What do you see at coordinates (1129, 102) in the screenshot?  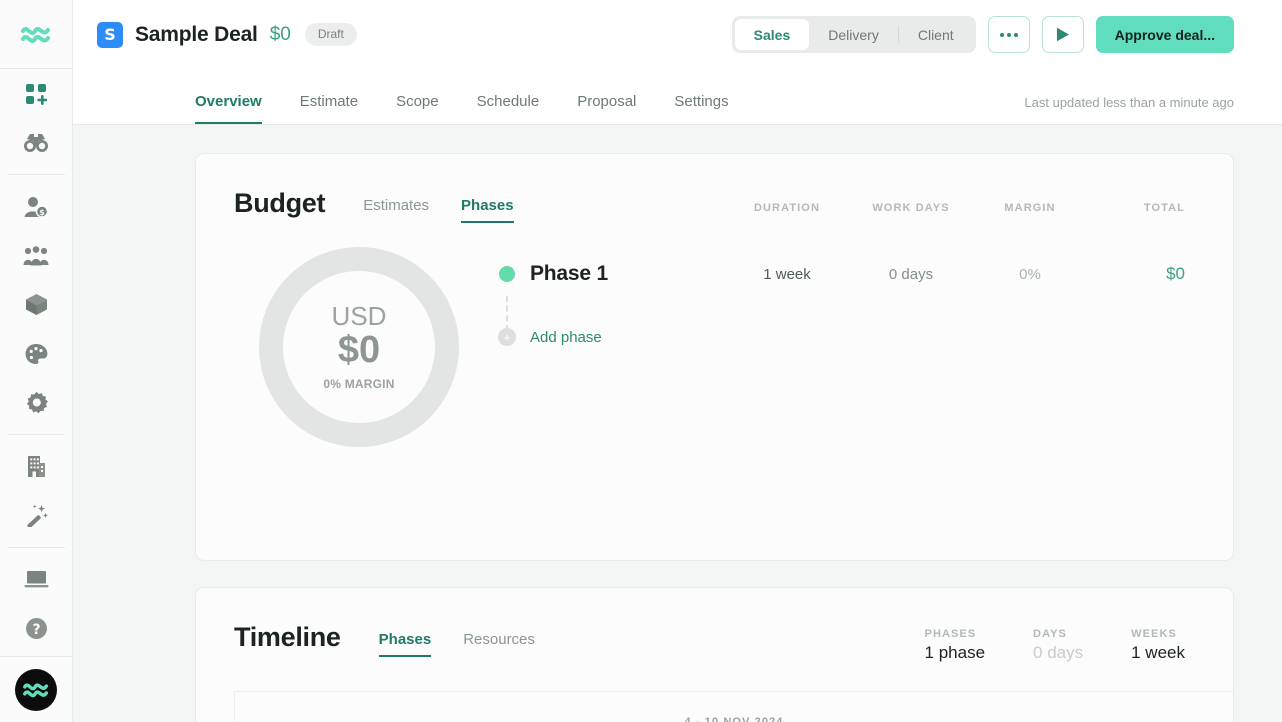 I see `last-updated-text: Last updated less than a minute ago` at bounding box center [1129, 102].